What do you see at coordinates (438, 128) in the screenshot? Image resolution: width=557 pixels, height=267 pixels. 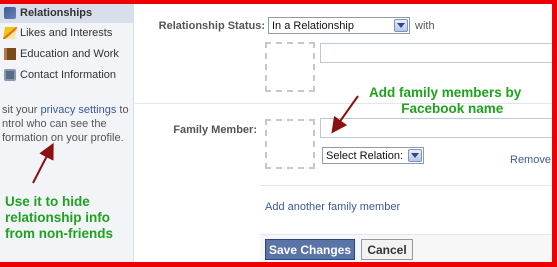 I see `family-member-name-input` at bounding box center [438, 128].